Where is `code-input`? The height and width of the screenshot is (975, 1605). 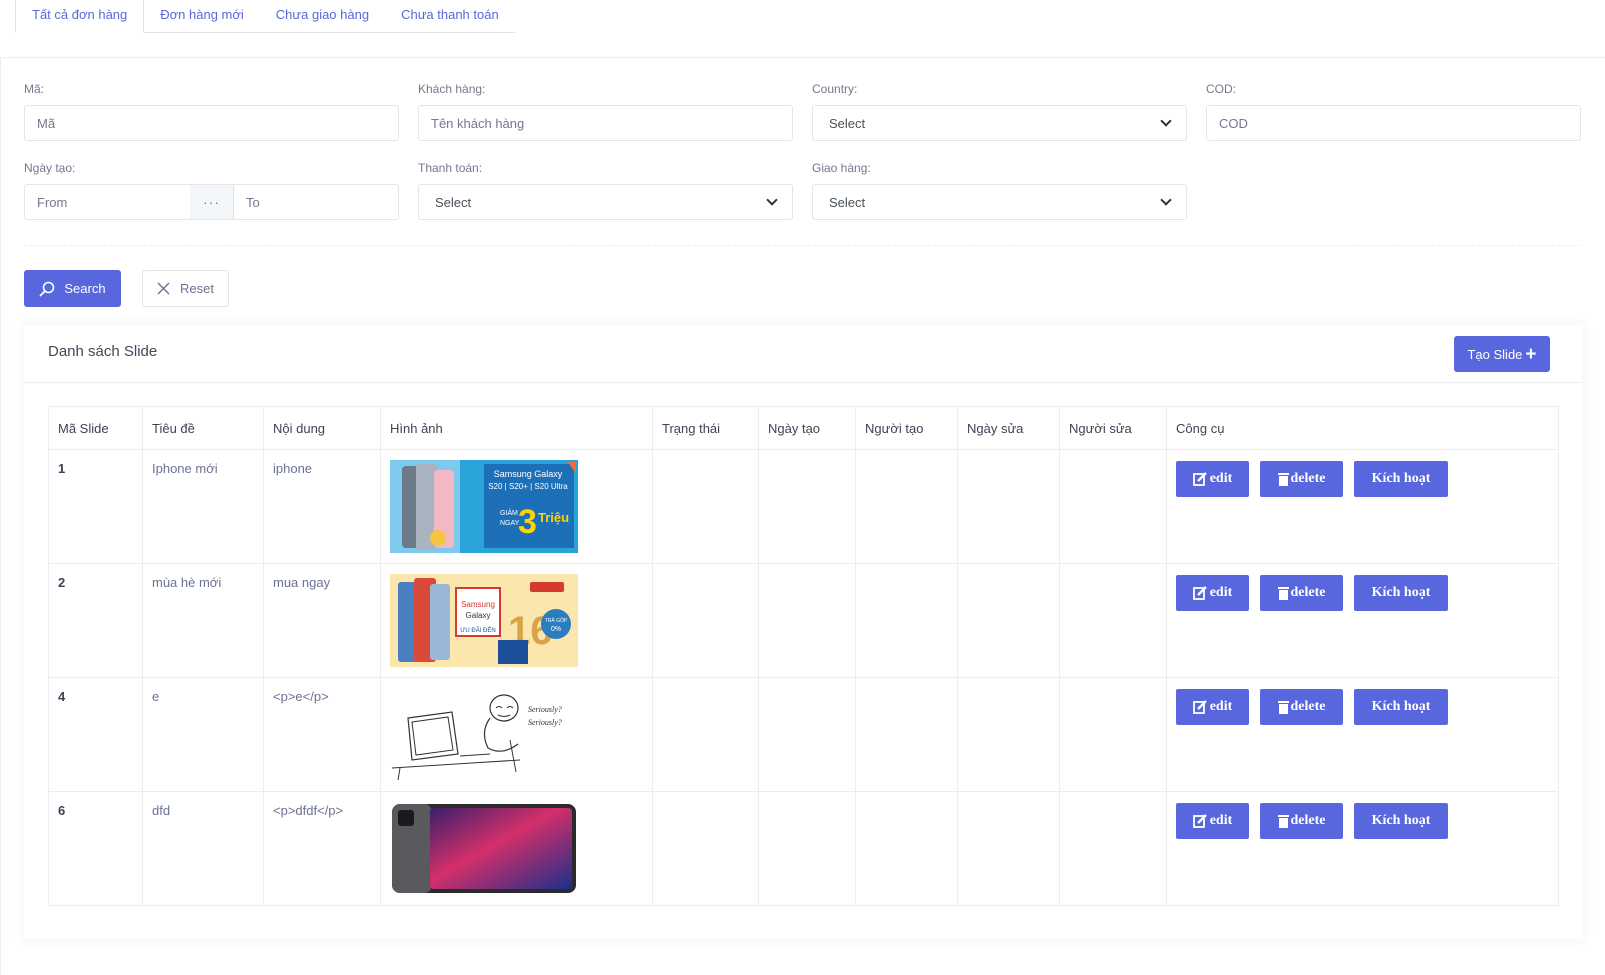
code-input is located at coordinates (211, 123).